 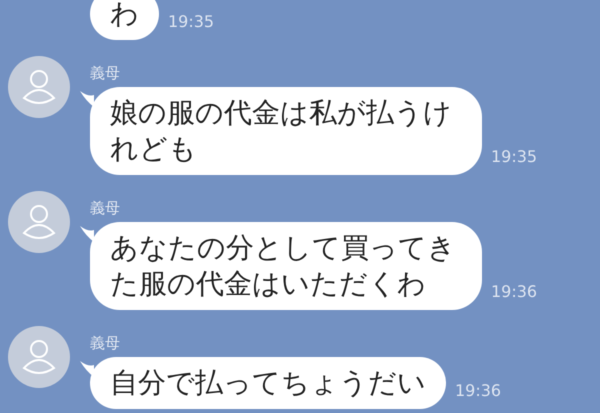 What do you see at coordinates (286, 131) in the screenshot?
I see `message-bubble: 娘の服の代金は私が払うけれども` at bounding box center [286, 131].